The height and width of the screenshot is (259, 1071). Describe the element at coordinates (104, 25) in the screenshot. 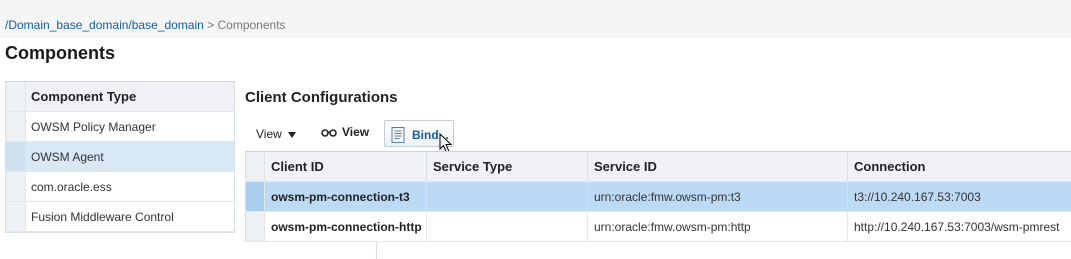

I see `breadcrumb-domain-link: /Domain_base_domain/base_domain` at that location.